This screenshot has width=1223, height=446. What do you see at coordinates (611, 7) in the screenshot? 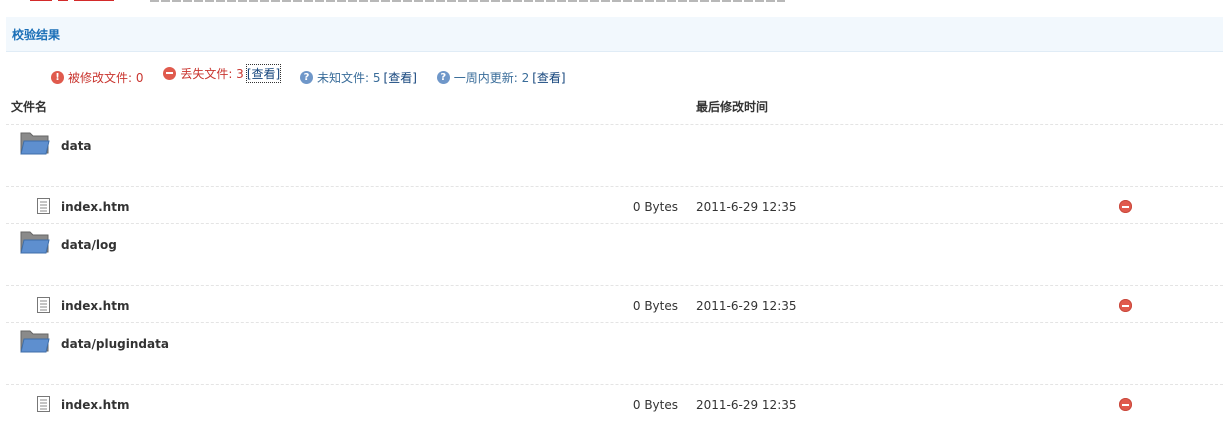
I see `cropped-previous-line` at bounding box center [611, 7].